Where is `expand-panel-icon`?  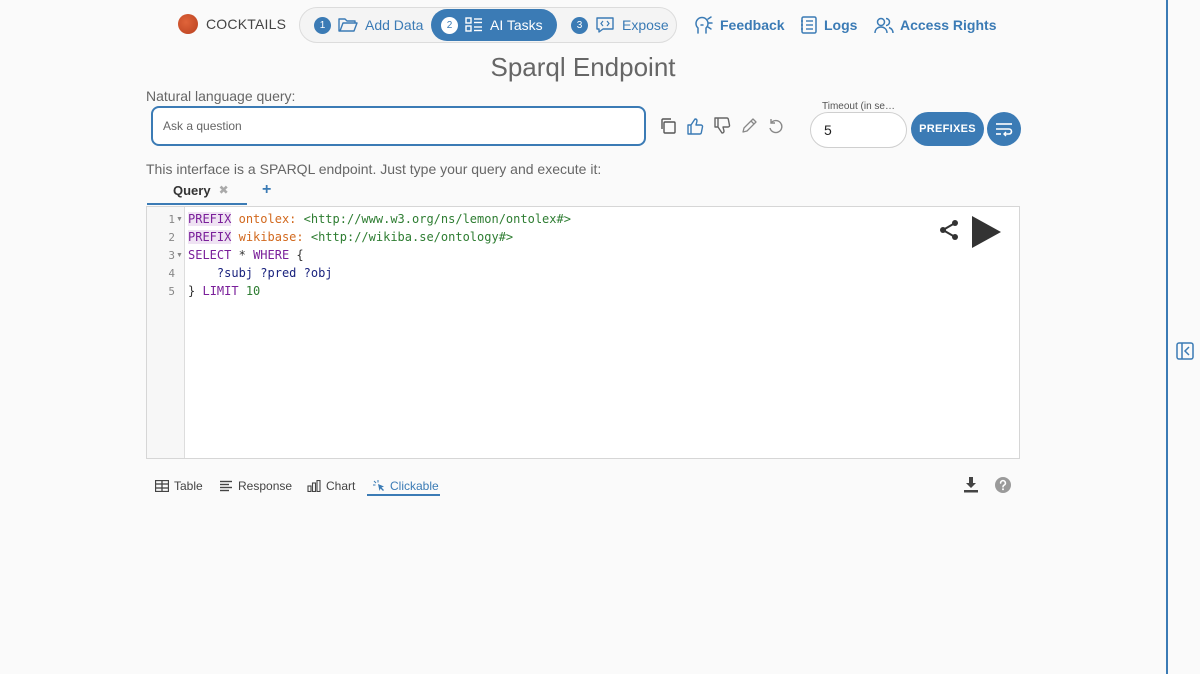 expand-panel-icon is located at coordinates (1185, 351).